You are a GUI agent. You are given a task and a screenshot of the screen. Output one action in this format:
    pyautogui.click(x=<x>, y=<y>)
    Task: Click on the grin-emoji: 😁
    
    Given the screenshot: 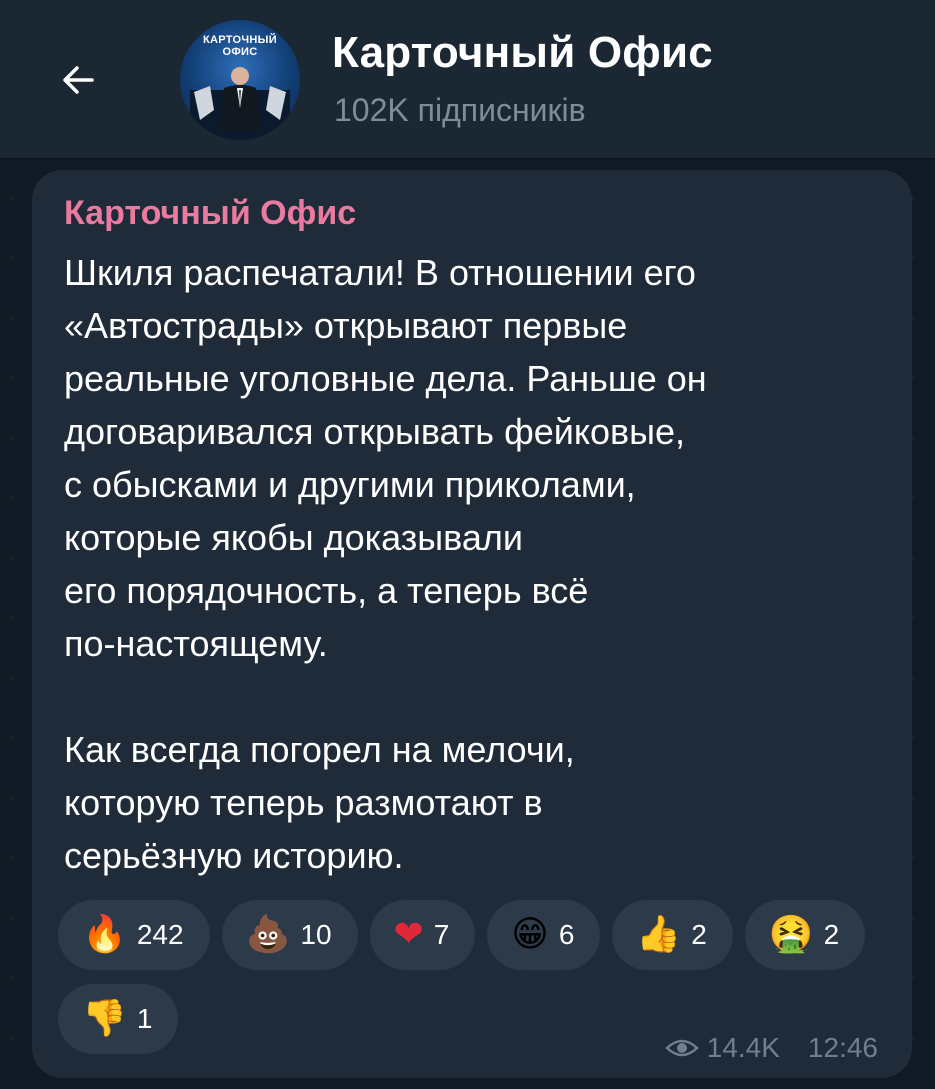 What is the action you would take?
    pyautogui.click(x=530, y=934)
    